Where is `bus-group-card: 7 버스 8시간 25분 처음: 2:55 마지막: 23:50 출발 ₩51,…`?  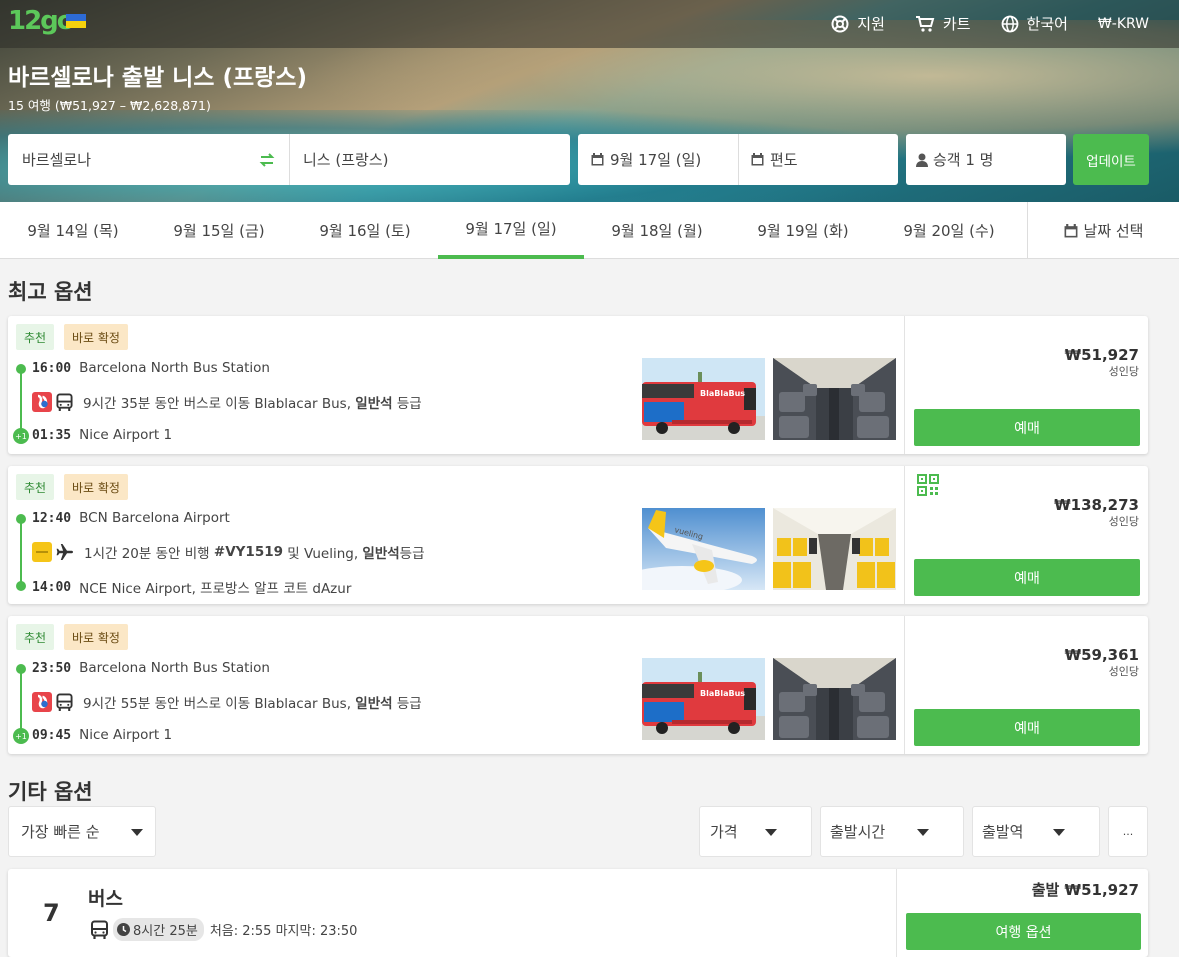
bus-group-card: 7 버스 8시간 25분 처음: 2:55 마지막: 23:50 출발 ₩51,… is located at coordinates (578, 913).